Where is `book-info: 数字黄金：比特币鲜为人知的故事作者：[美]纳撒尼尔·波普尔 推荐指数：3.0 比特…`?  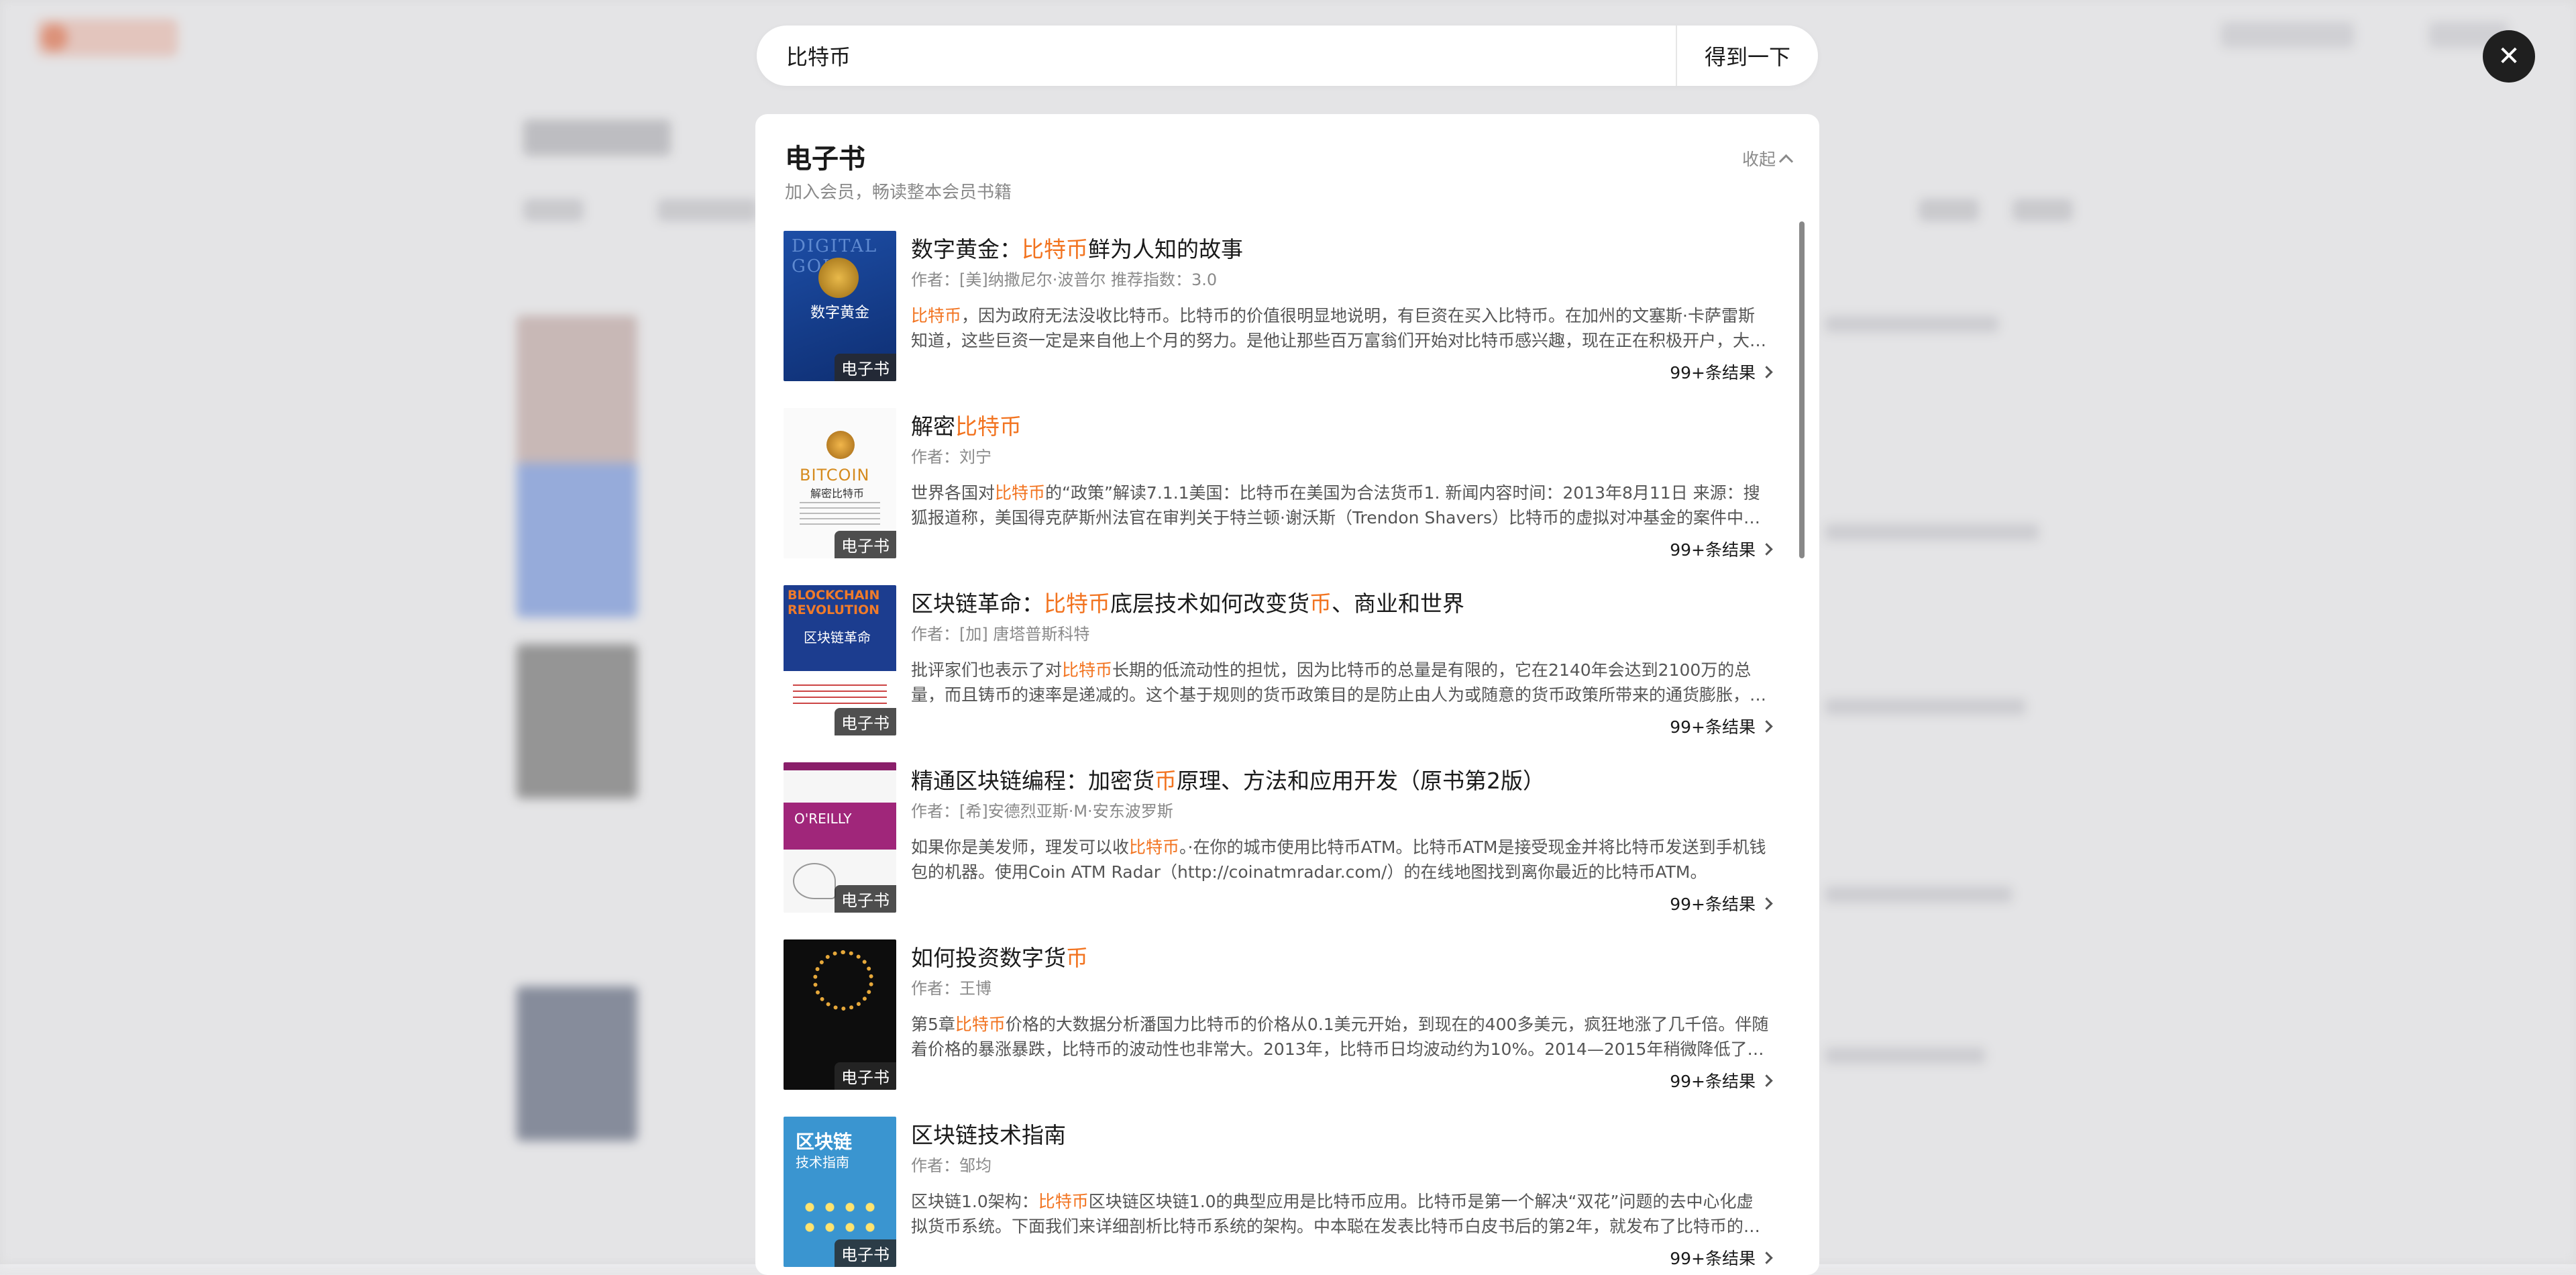 book-info: 数字黄金：比特币鲜为人知的故事作者：[美]纳撒尼尔·波普尔 推荐指数：3.0 比特… is located at coordinates (1341, 292).